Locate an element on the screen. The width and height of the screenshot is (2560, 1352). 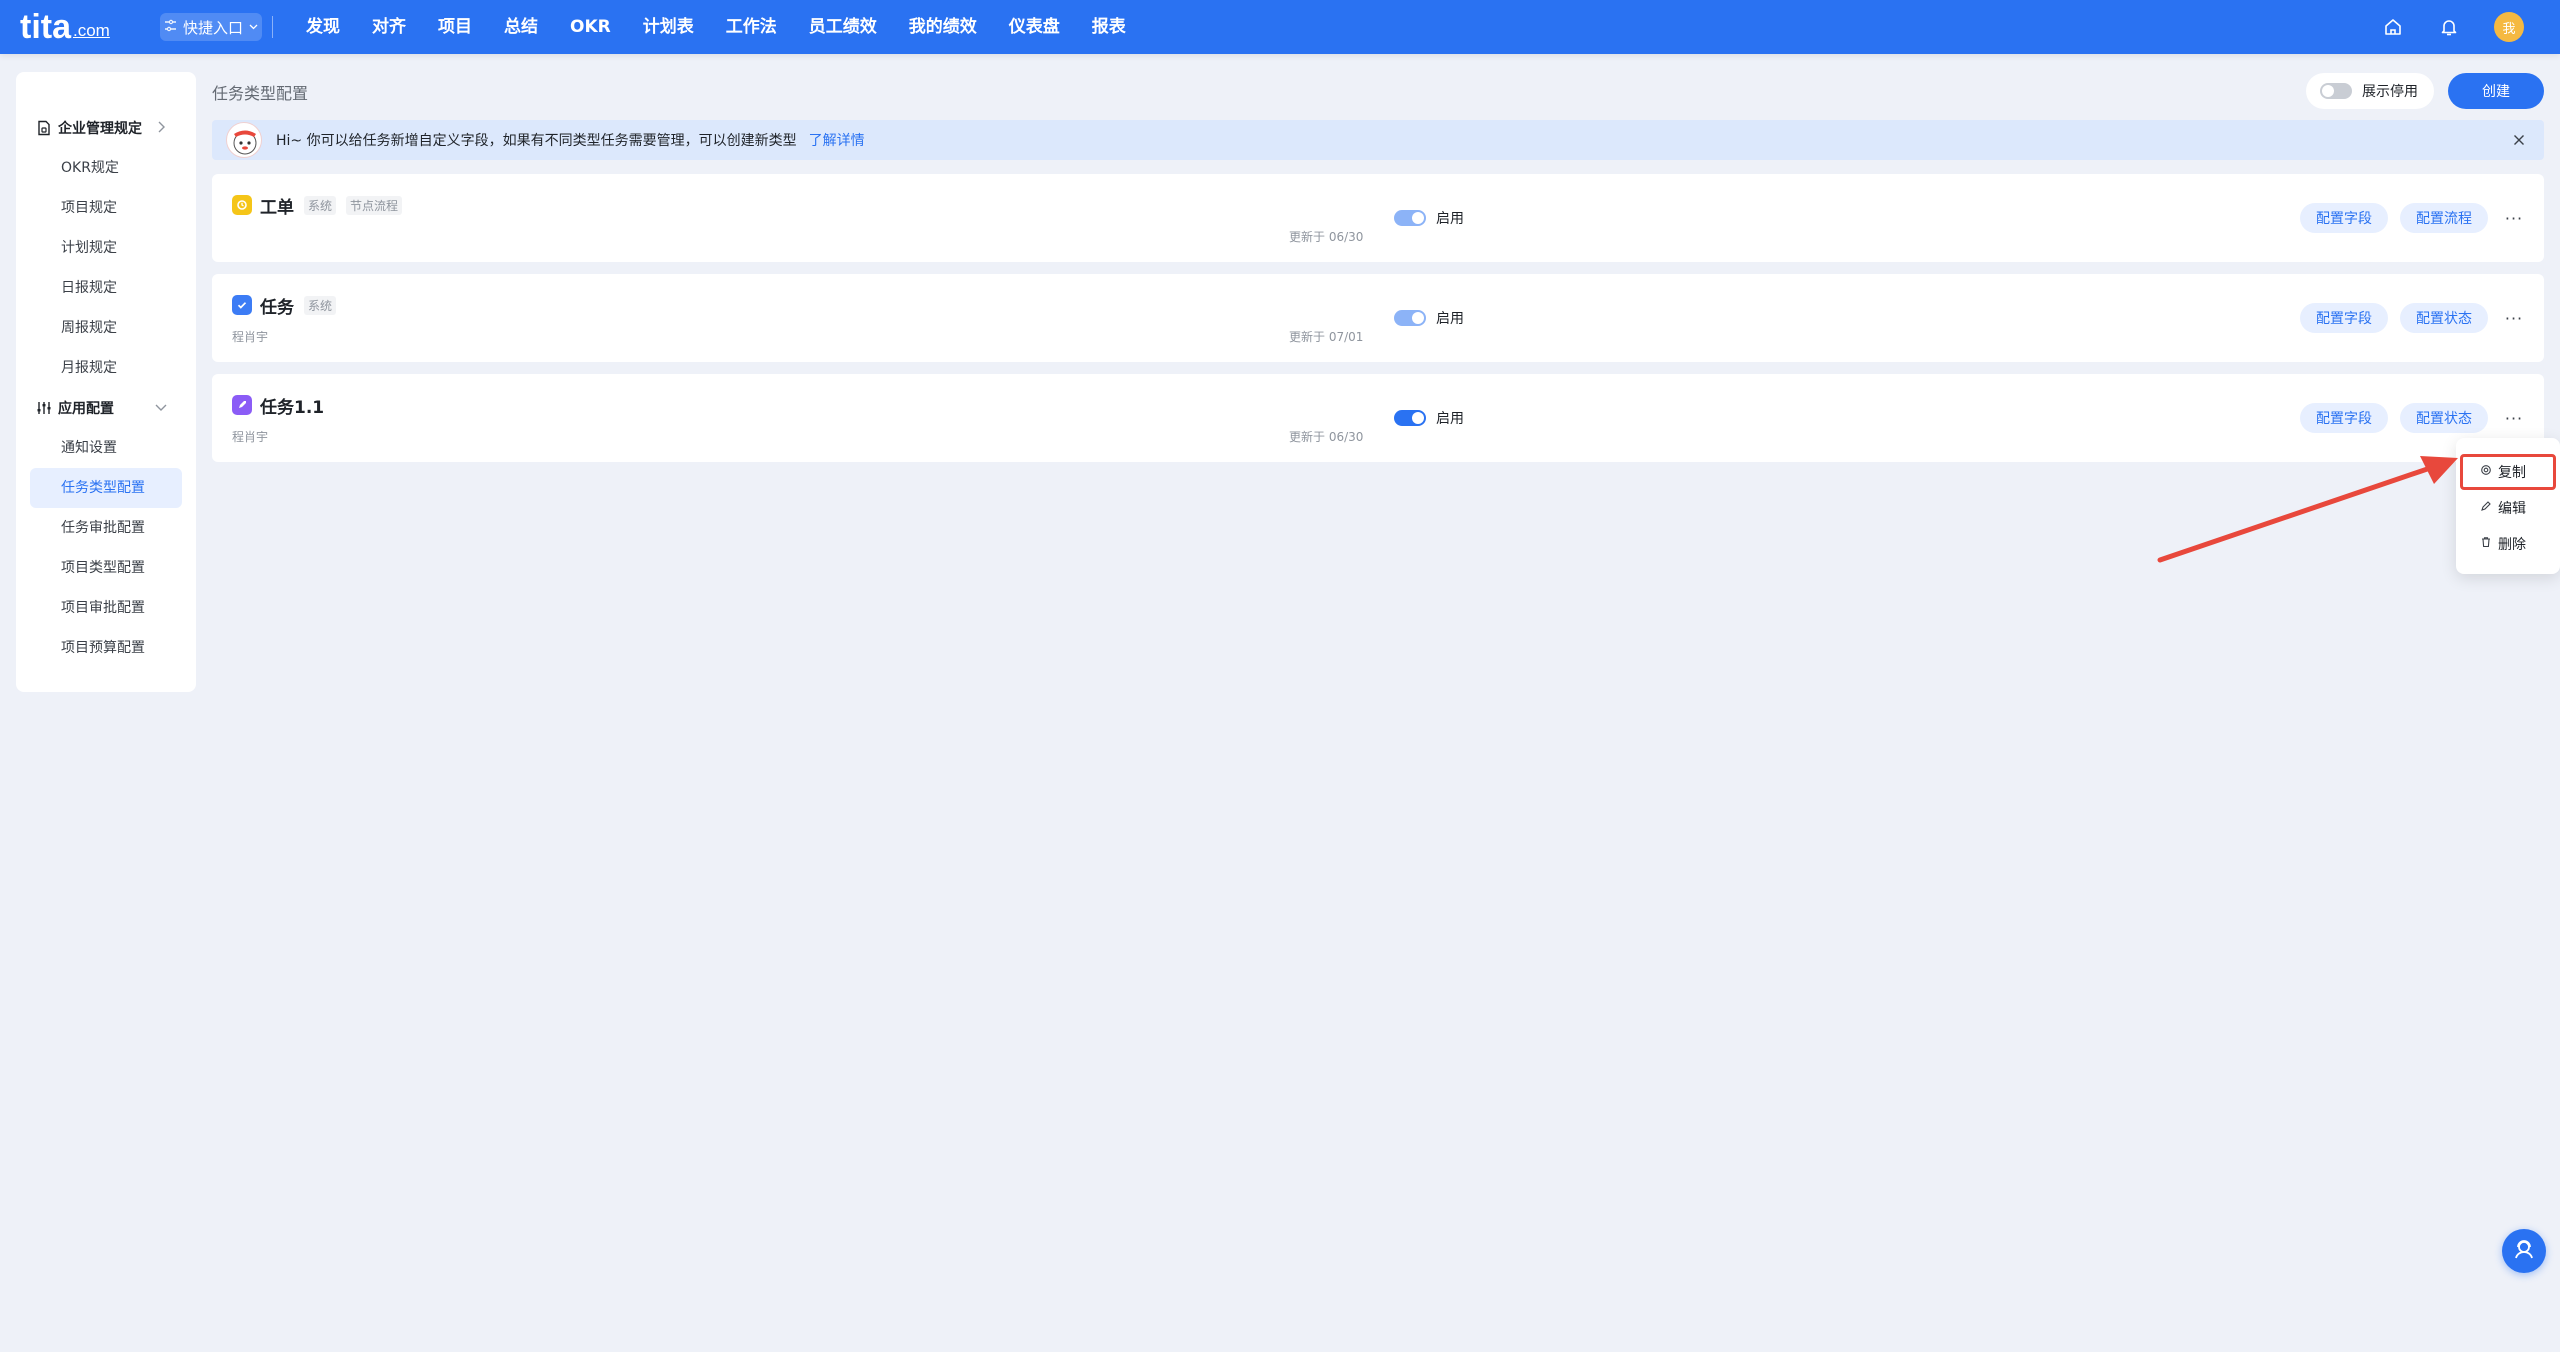
card-title: 工单 系统 节点流程 is located at coordinates (317, 205).